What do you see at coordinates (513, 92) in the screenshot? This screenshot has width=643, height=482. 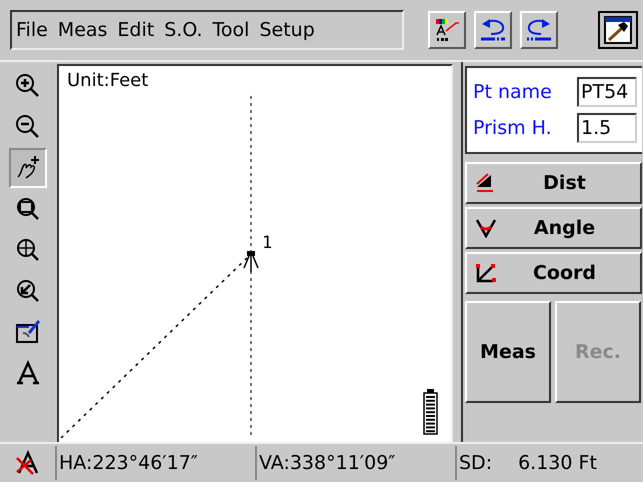 I see `field-label: Pt name` at bounding box center [513, 92].